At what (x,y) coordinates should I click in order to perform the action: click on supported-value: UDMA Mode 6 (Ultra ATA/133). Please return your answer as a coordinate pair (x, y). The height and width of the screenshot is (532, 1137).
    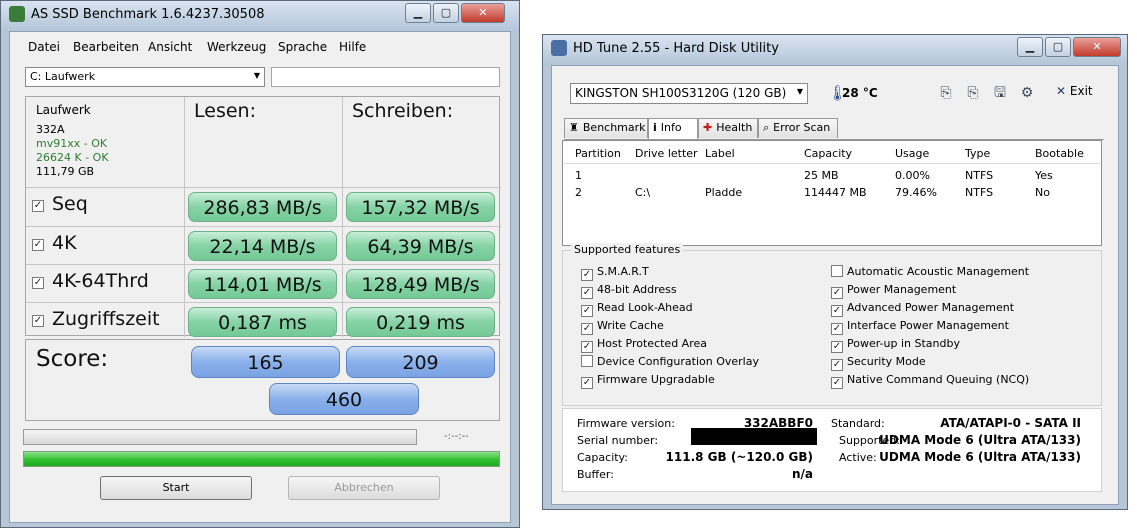
    Looking at the image, I should click on (980, 440).